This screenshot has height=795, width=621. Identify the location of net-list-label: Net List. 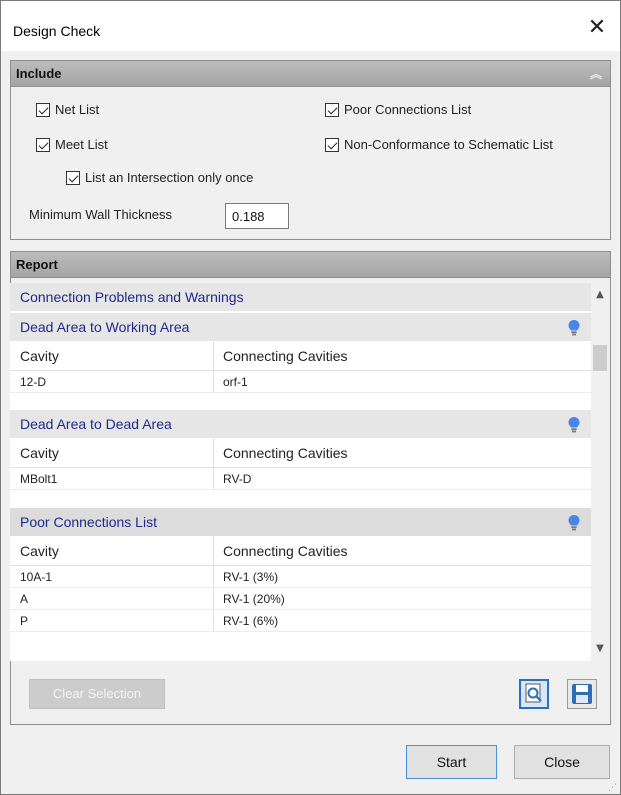
(77, 109).